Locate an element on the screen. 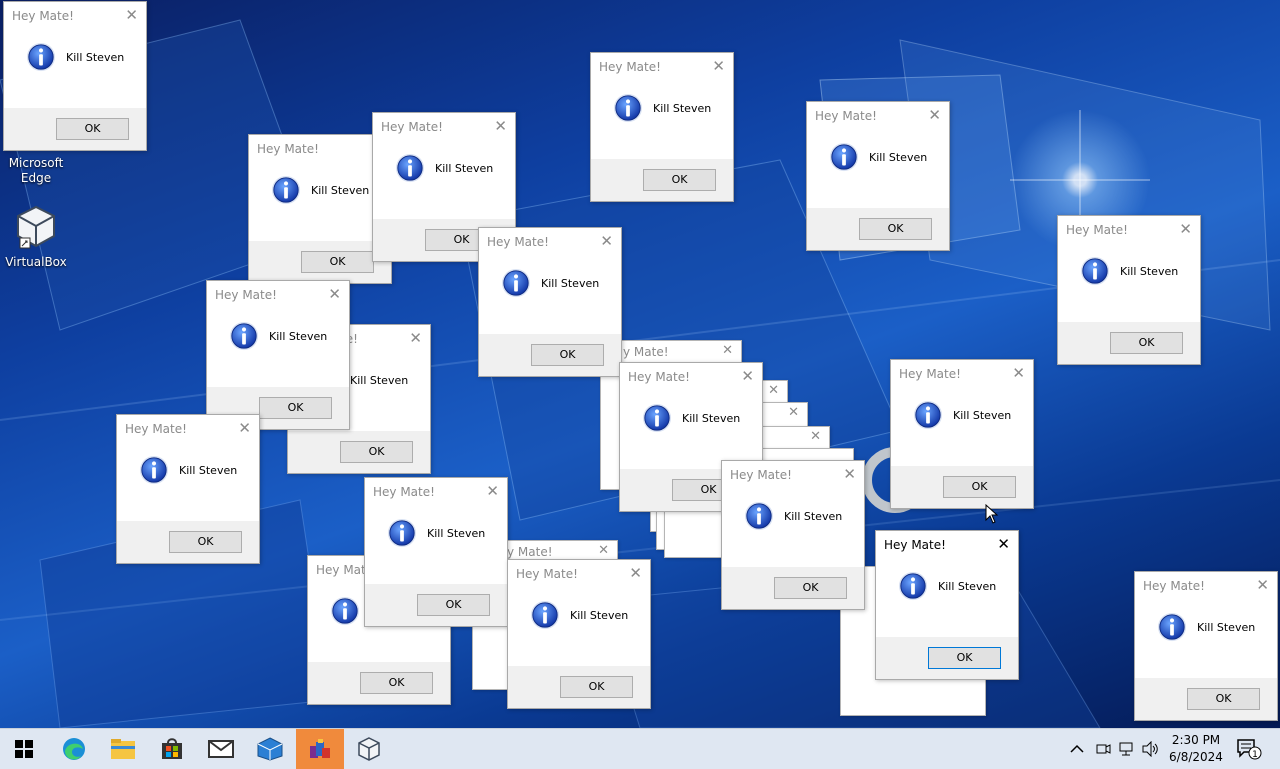  tray-volume is located at coordinates (1151, 749).